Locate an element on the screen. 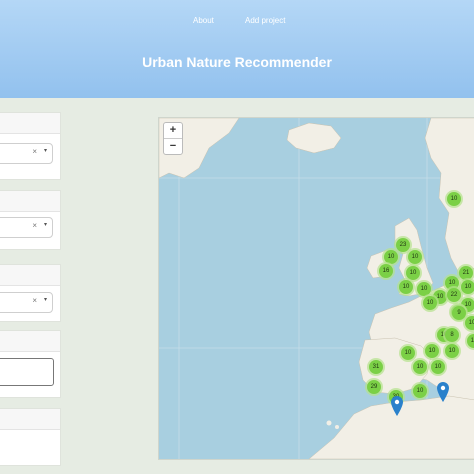  map-cluster: 16 is located at coordinates (386, 271).